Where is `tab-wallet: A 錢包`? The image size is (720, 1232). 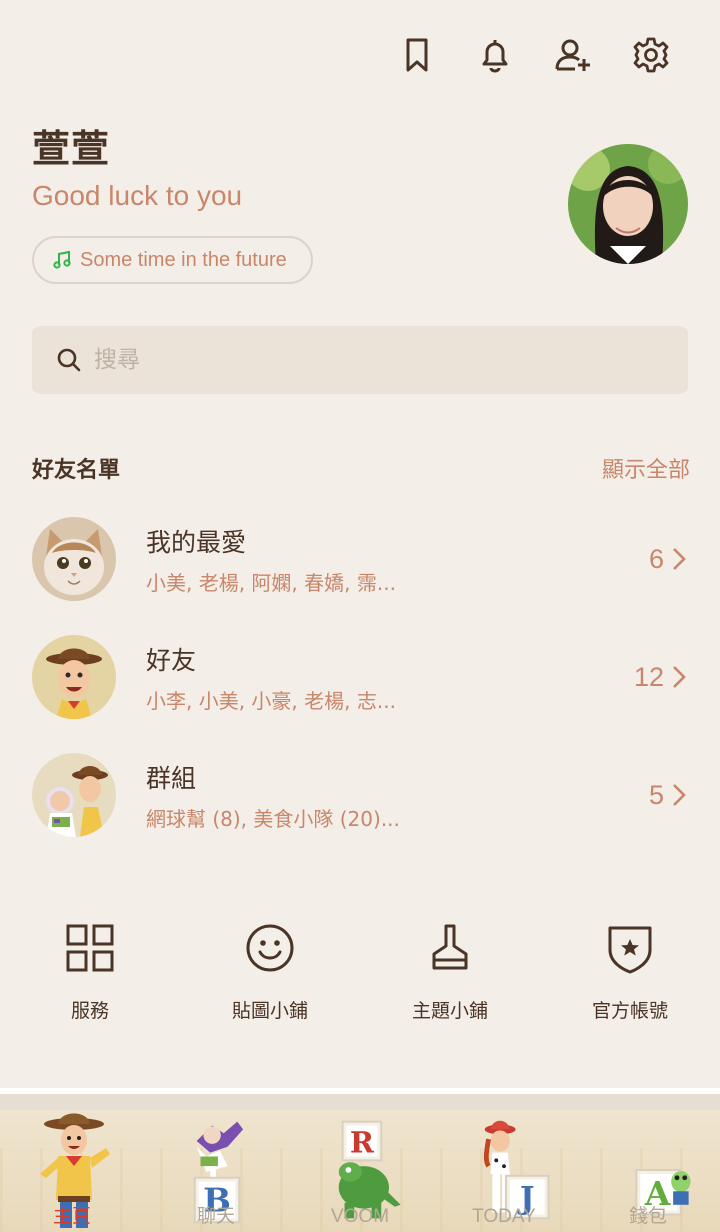
tab-wallet: A 錢包 is located at coordinates (648, 1170).